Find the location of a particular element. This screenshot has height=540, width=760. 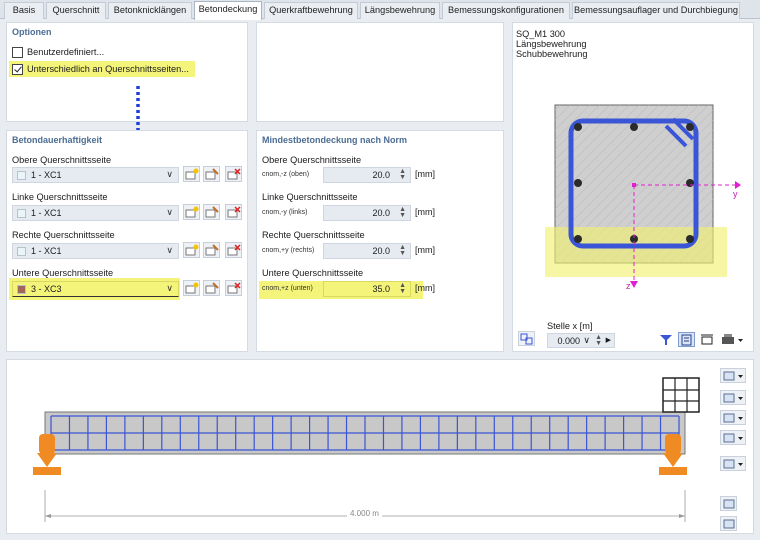

cover-bottom-symbol: cnom,+z (unten) is located at coordinates (287, 288).